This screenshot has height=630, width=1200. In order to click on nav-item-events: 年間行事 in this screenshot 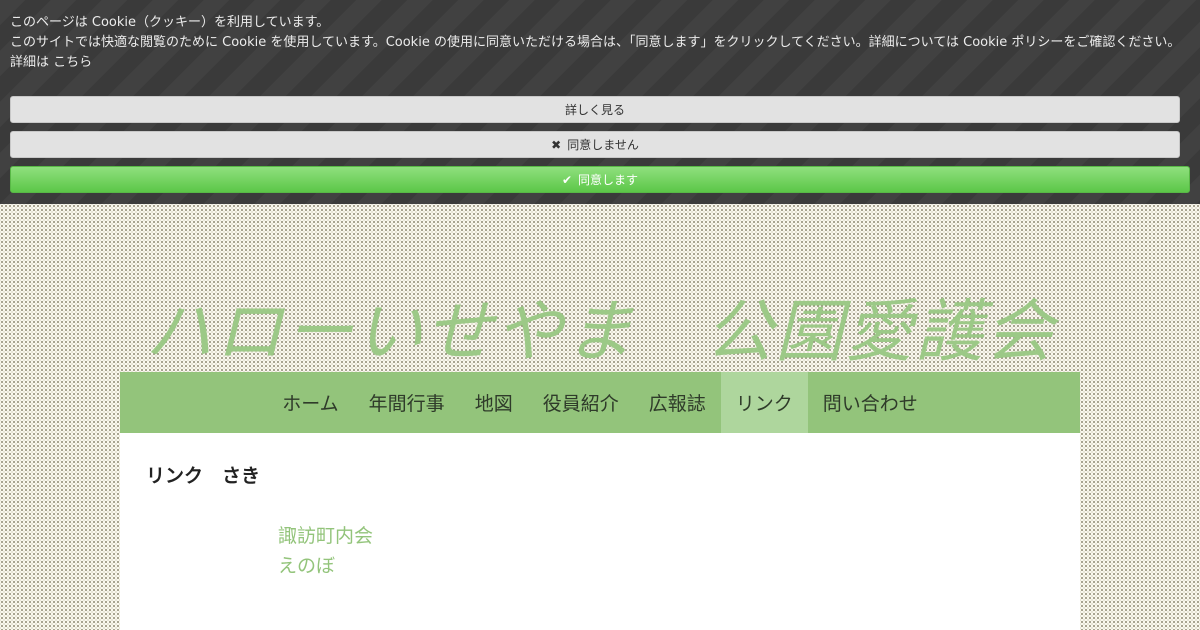, I will do `click(407, 402)`.